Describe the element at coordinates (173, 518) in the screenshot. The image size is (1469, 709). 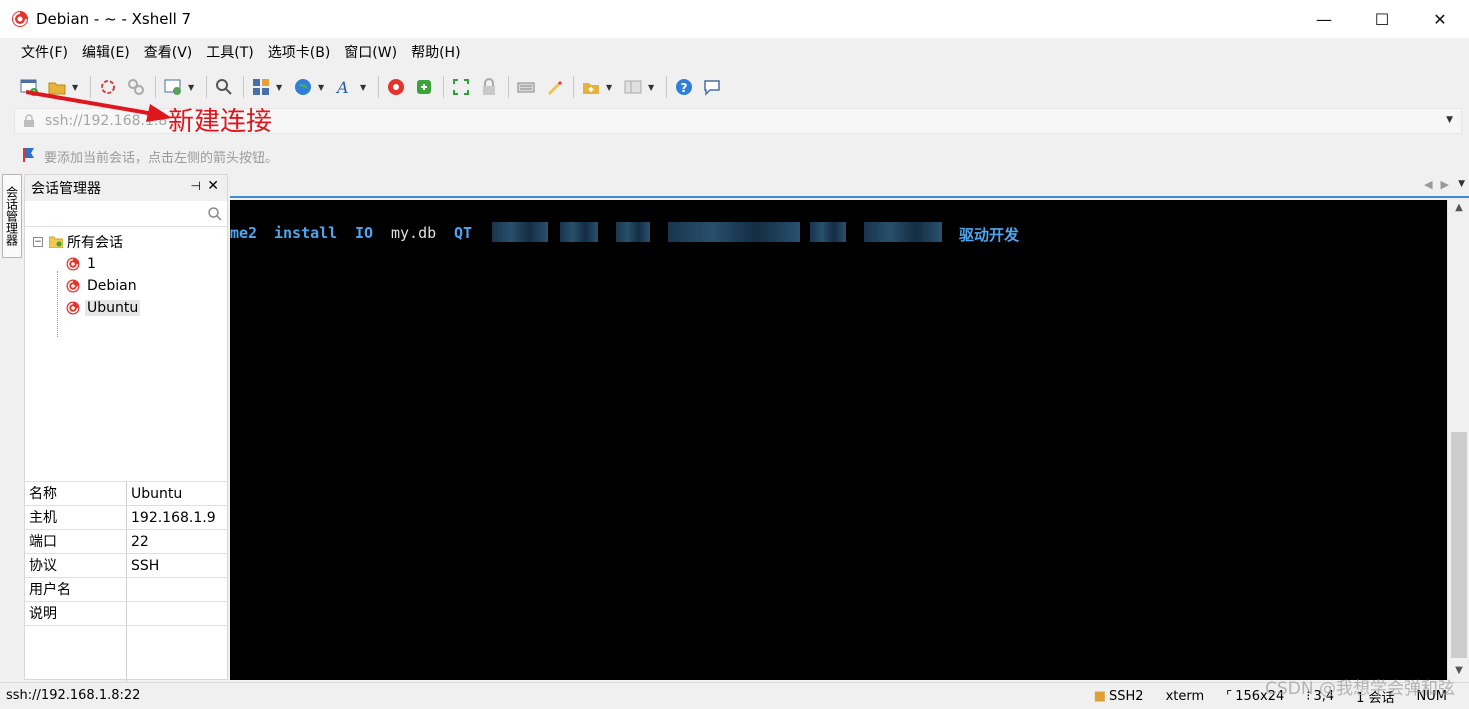
I see `property-value: 192.168.1.9` at that location.